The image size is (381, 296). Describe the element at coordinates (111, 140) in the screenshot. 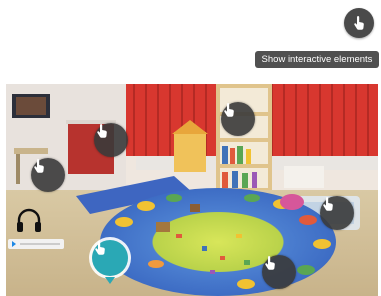

I see `hotspot-cabinet` at that location.